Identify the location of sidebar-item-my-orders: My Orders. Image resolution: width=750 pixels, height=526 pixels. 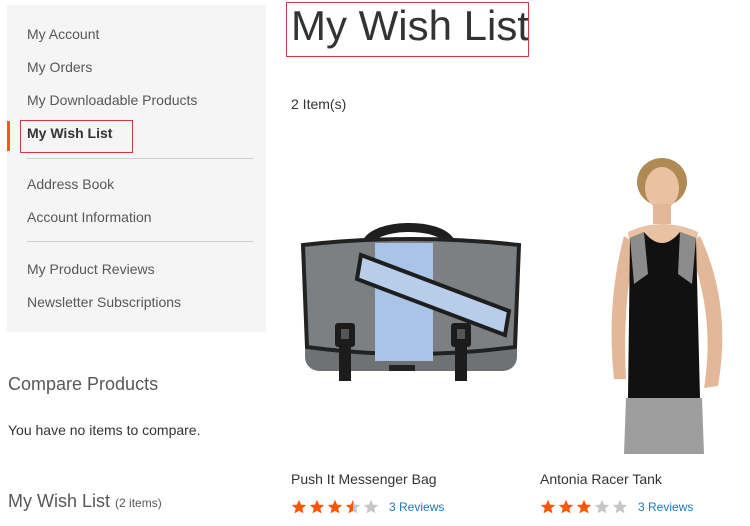
(59, 67).